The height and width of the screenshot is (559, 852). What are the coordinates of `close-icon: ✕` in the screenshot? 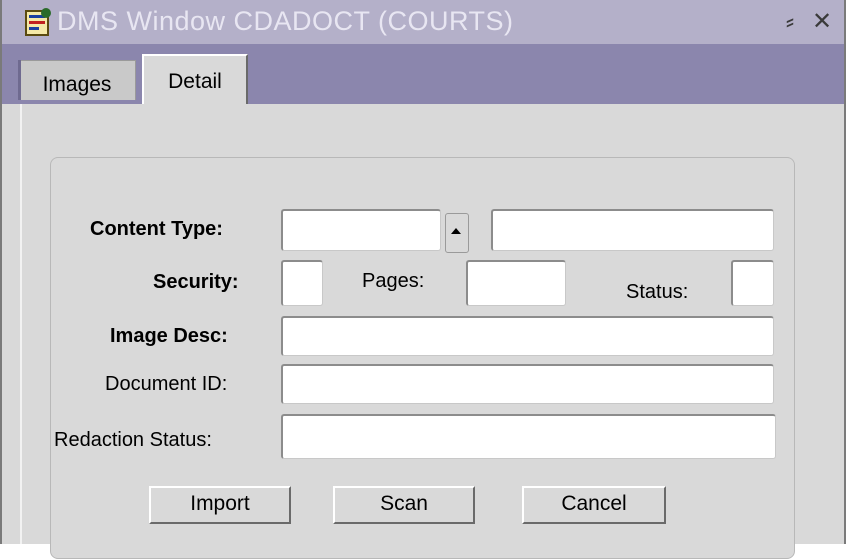 It's located at (822, 22).